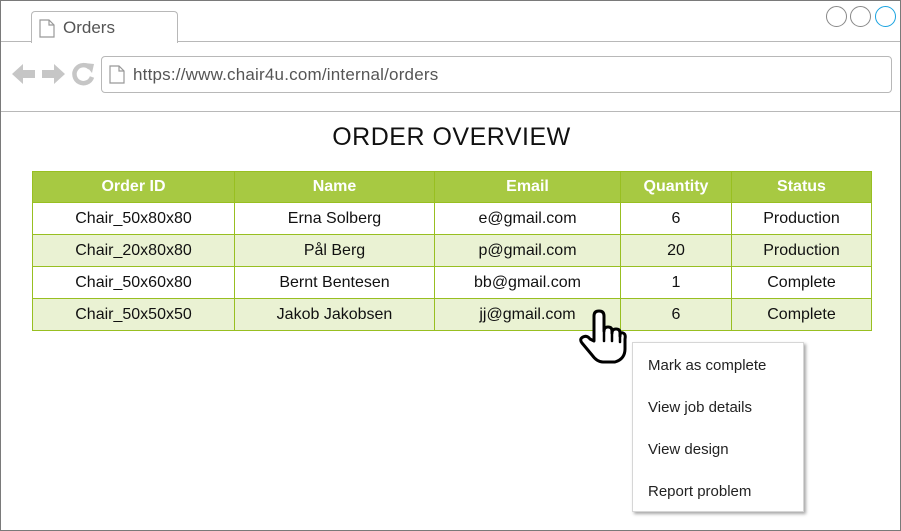  Describe the element at coordinates (53, 76) in the screenshot. I see `forward-arrow-icon` at that location.